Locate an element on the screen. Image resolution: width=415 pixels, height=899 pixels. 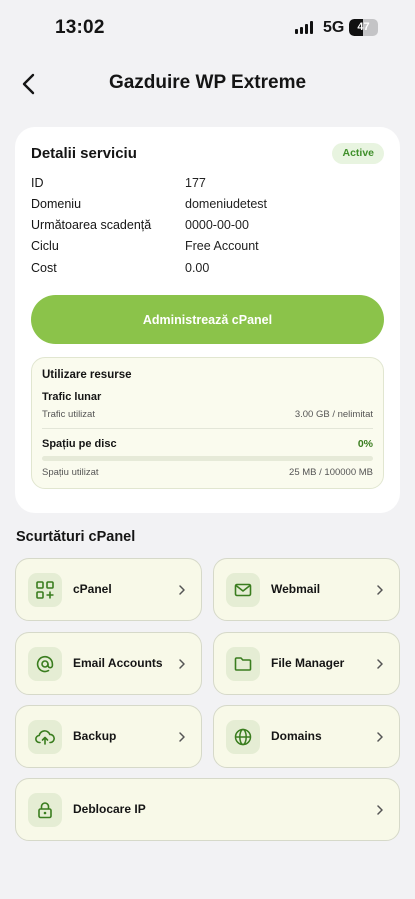
network-label: 5G is located at coordinates (334, 27).